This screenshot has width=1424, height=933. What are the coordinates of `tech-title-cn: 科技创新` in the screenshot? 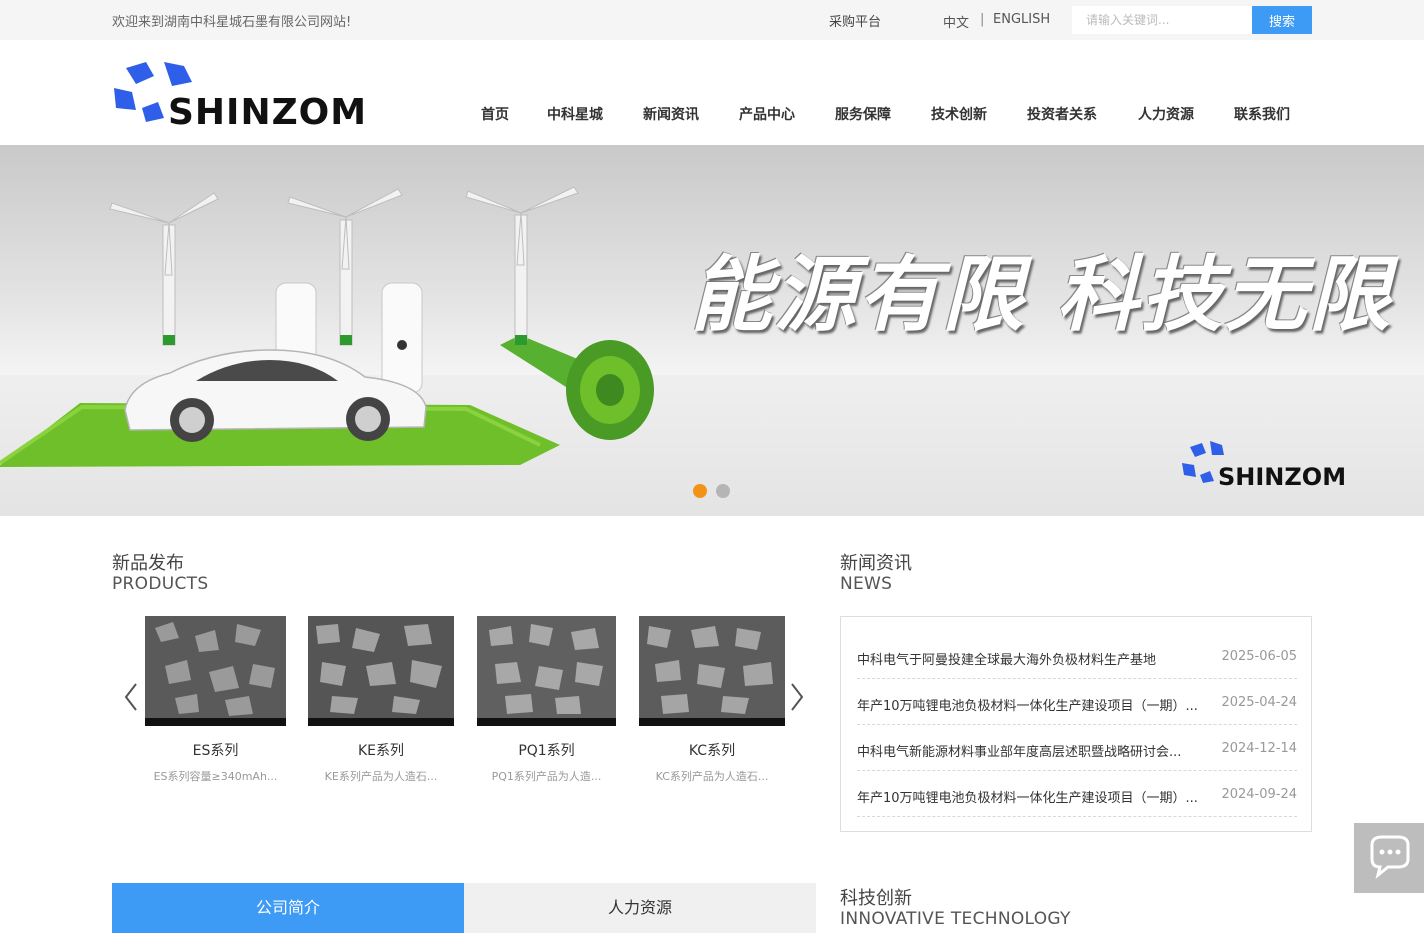 It's located at (876, 898).